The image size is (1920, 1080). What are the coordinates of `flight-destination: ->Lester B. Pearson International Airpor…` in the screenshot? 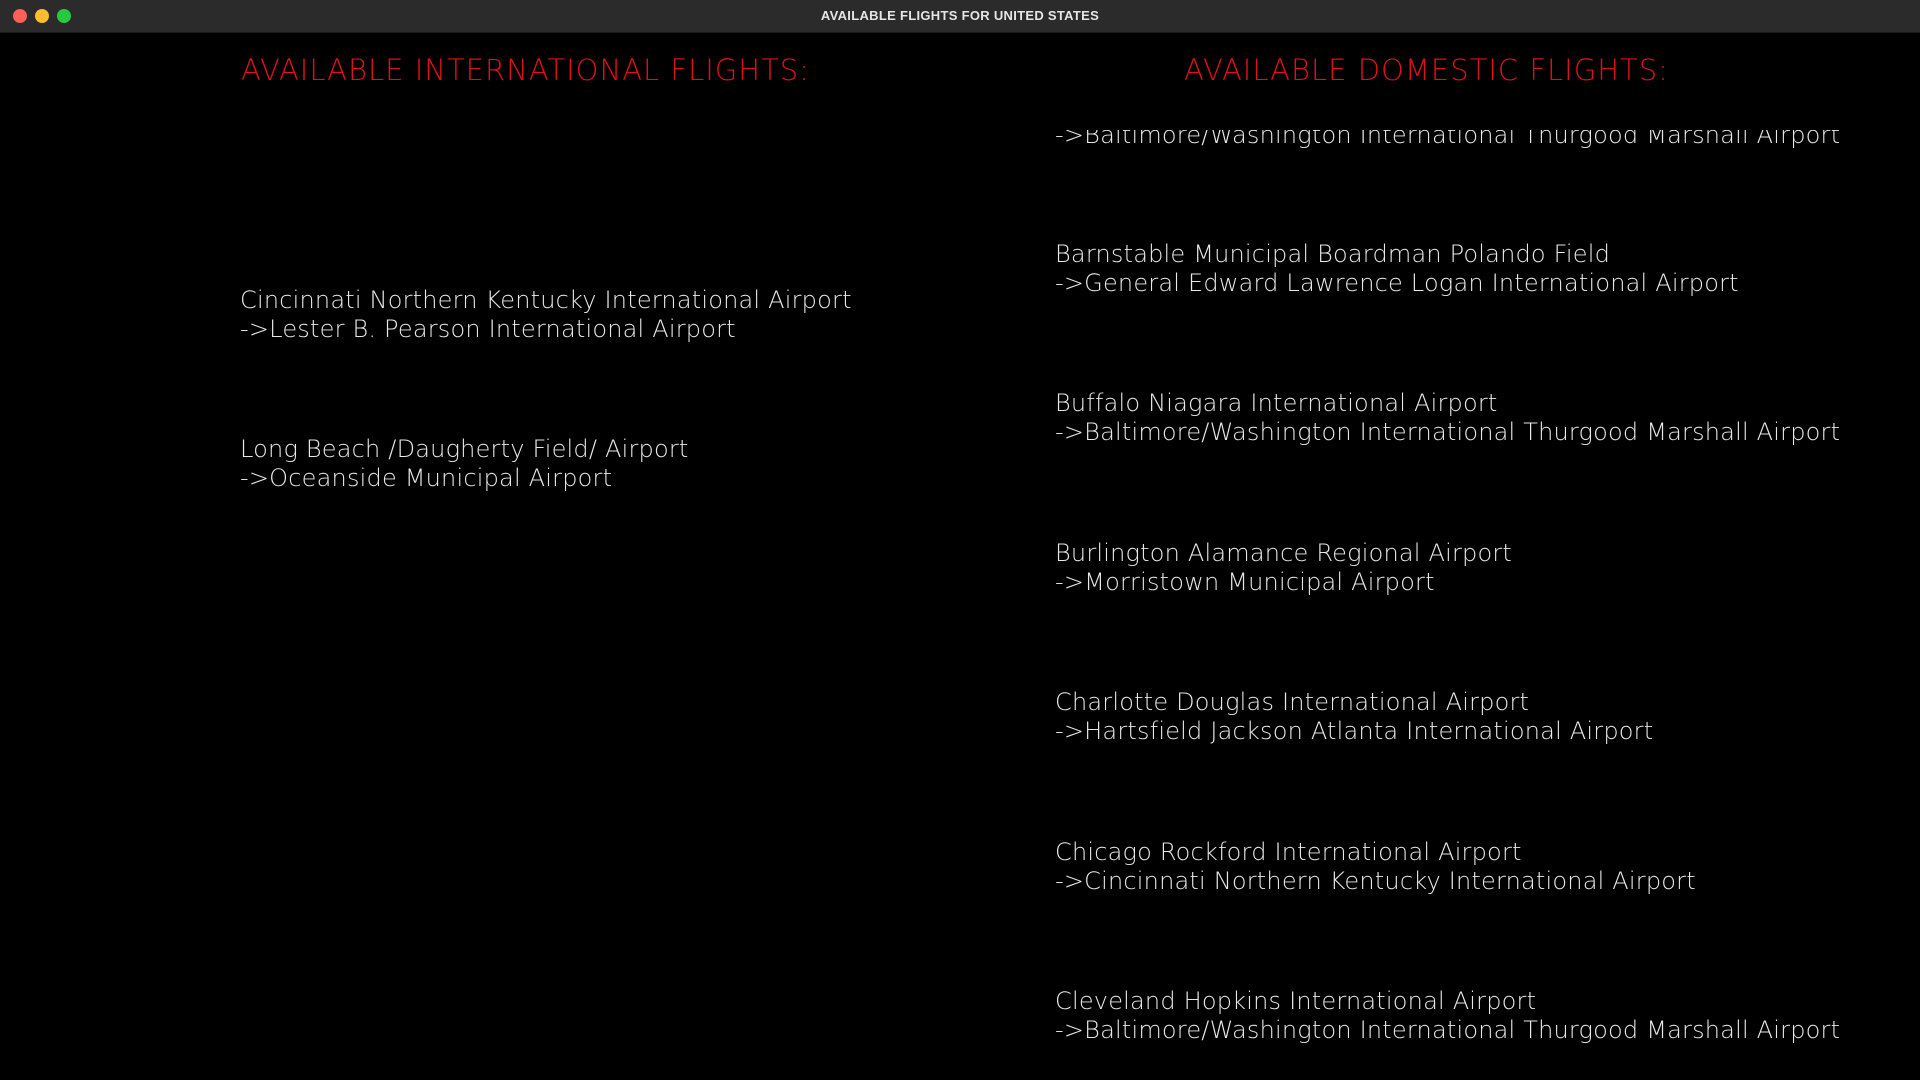 It's located at (488, 329).